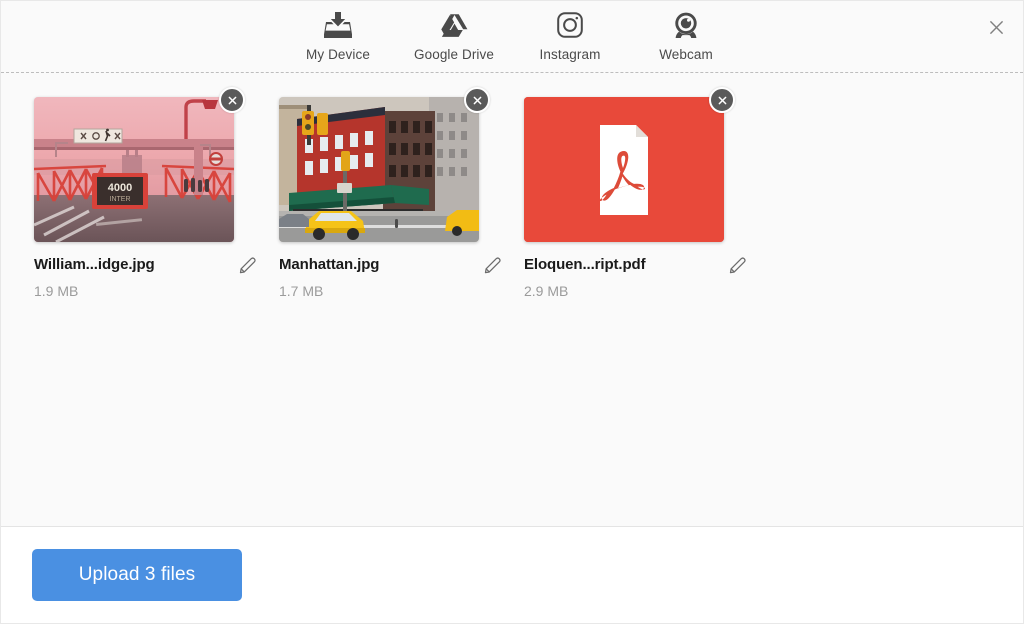 The width and height of the screenshot is (1024, 624). Describe the element at coordinates (546, 291) in the screenshot. I see `file-size: 2.9 MB` at that location.